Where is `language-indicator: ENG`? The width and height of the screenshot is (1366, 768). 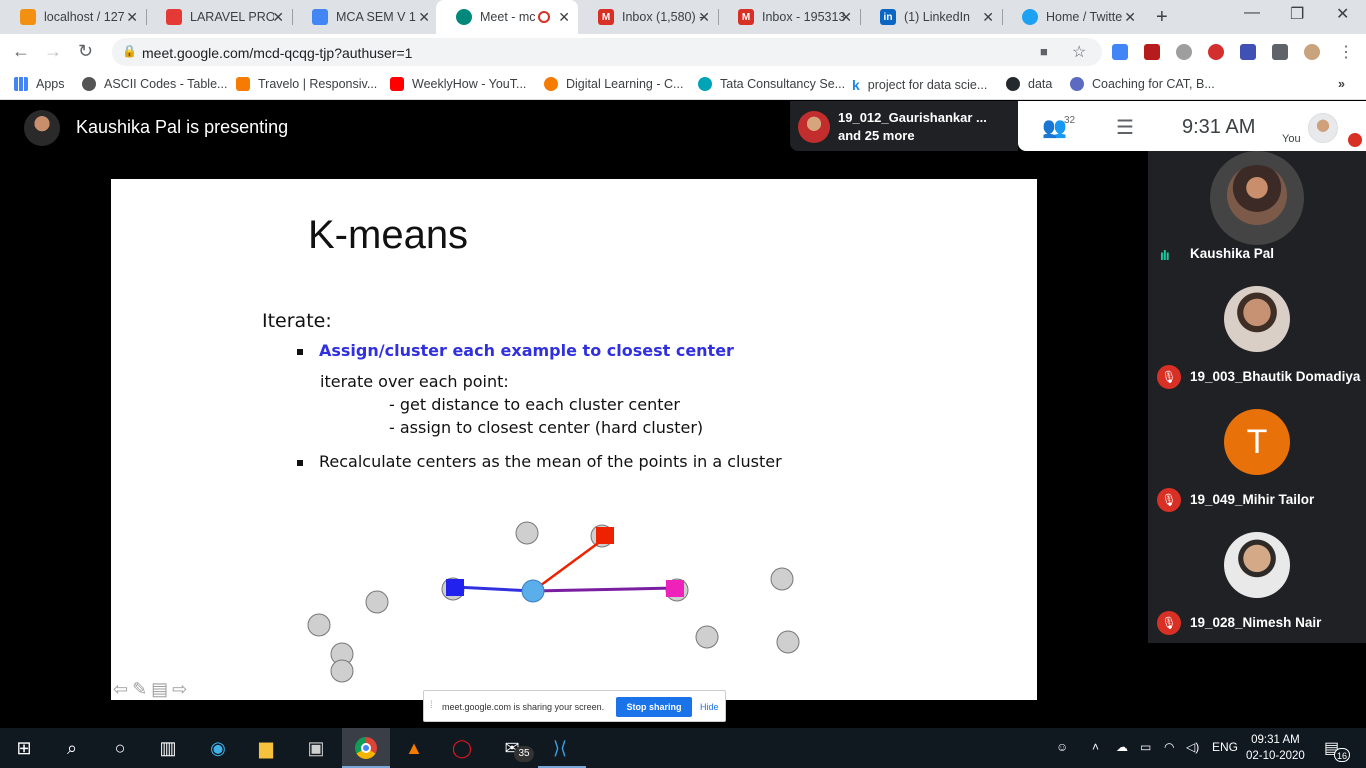 language-indicator: ENG is located at coordinates (1225, 747).